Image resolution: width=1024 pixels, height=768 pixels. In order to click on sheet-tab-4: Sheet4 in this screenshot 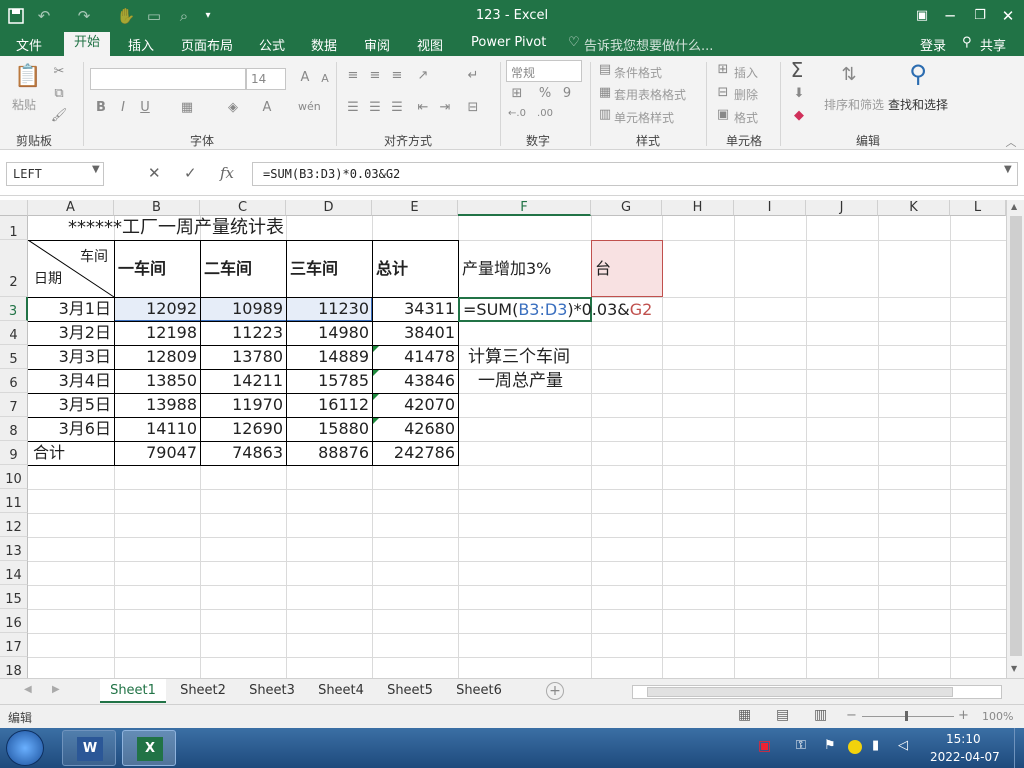, I will do `click(341, 691)`.